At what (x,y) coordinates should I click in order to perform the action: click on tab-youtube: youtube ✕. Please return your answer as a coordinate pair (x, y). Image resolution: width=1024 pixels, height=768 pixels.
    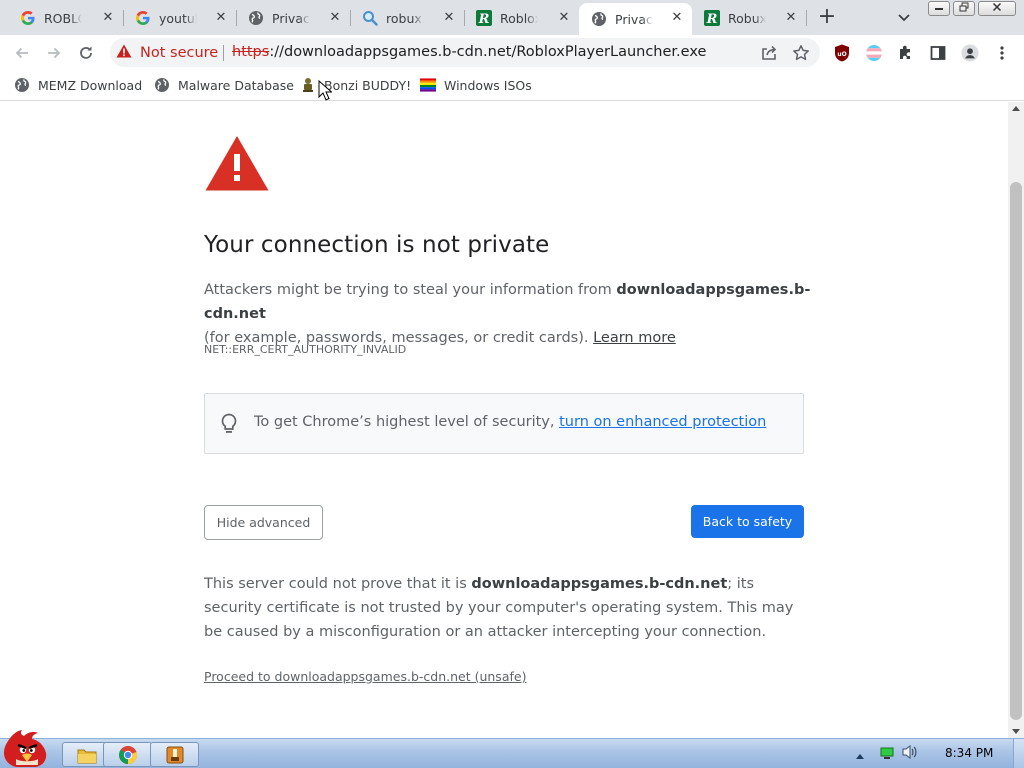
    Looking at the image, I should click on (179, 18).